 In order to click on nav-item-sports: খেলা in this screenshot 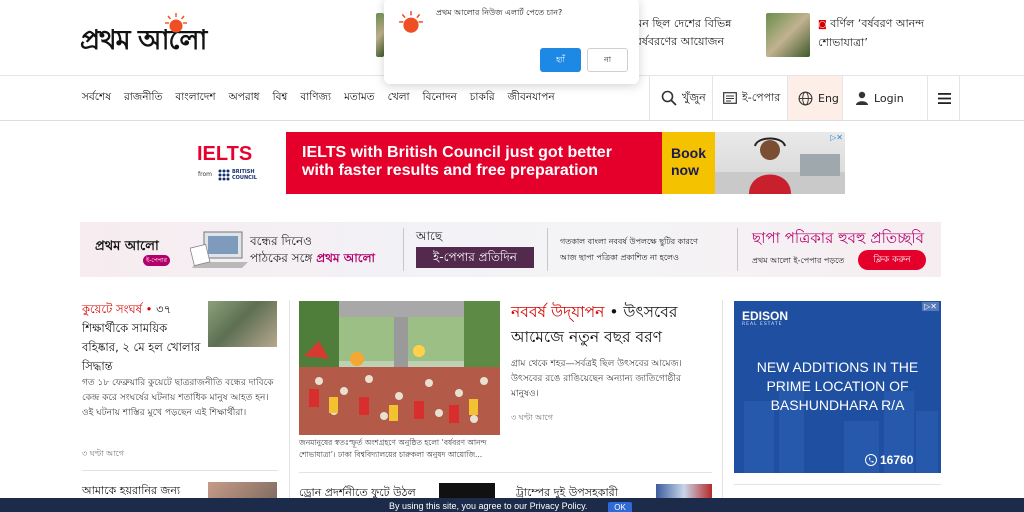, I will do `click(399, 98)`.